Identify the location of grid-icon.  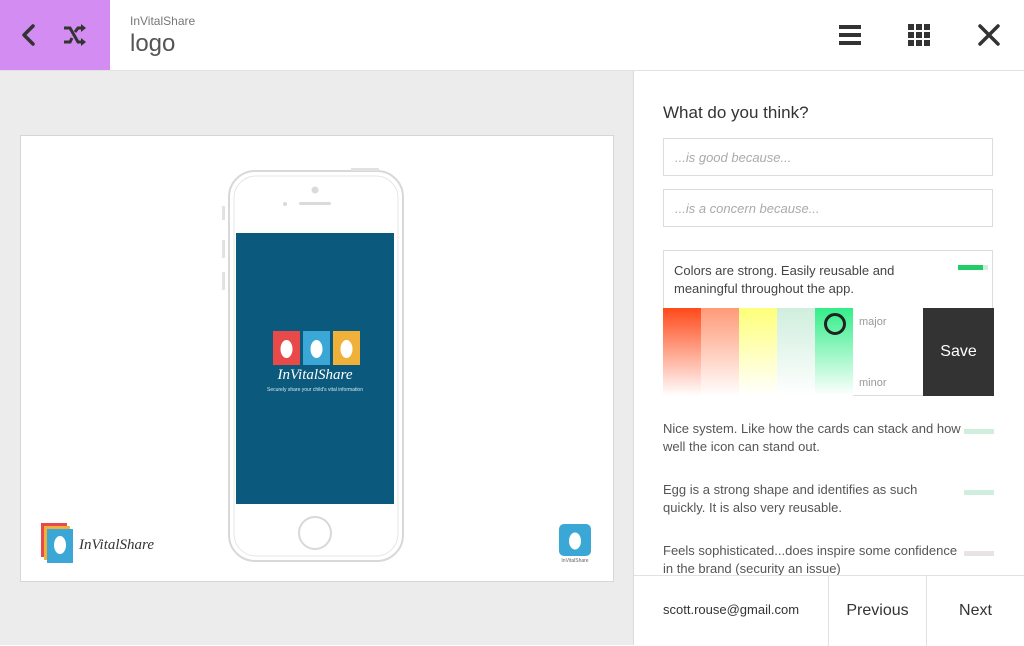
(919, 35).